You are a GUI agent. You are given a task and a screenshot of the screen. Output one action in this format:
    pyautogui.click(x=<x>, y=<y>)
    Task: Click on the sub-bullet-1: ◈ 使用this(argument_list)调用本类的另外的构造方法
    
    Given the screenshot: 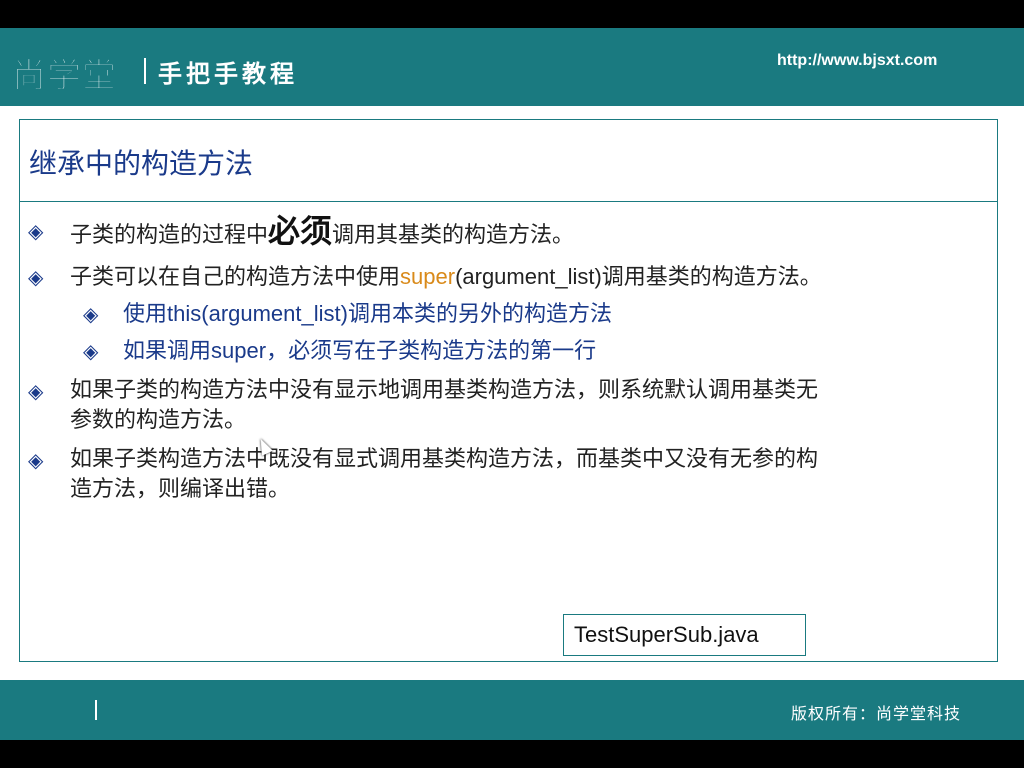 What is the action you would take?
    pyautogui.click(x=347, y=314)
    